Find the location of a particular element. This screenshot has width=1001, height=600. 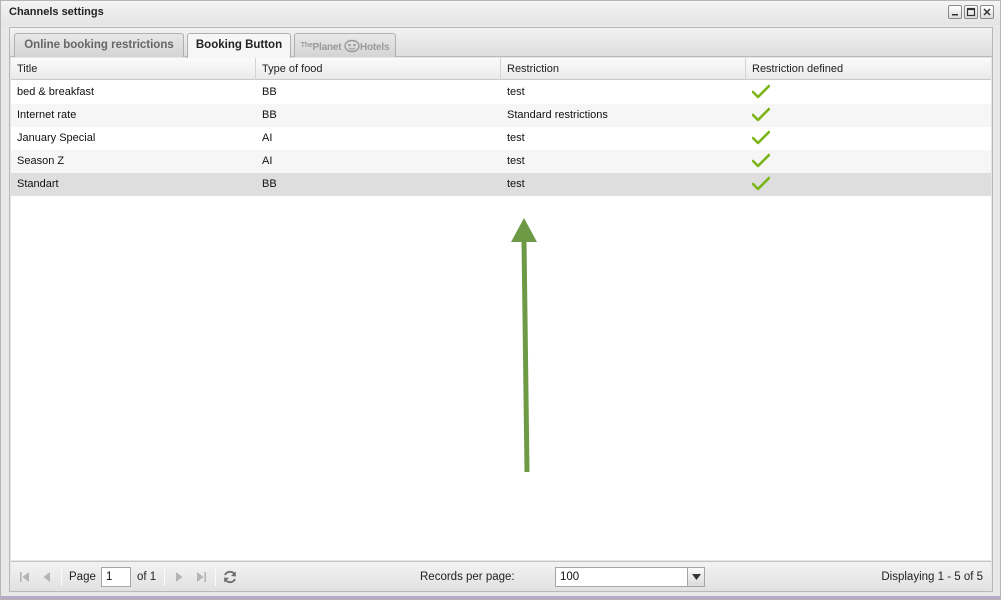

table-row-selected: Standart BB test is located at coordinates (501, 184).